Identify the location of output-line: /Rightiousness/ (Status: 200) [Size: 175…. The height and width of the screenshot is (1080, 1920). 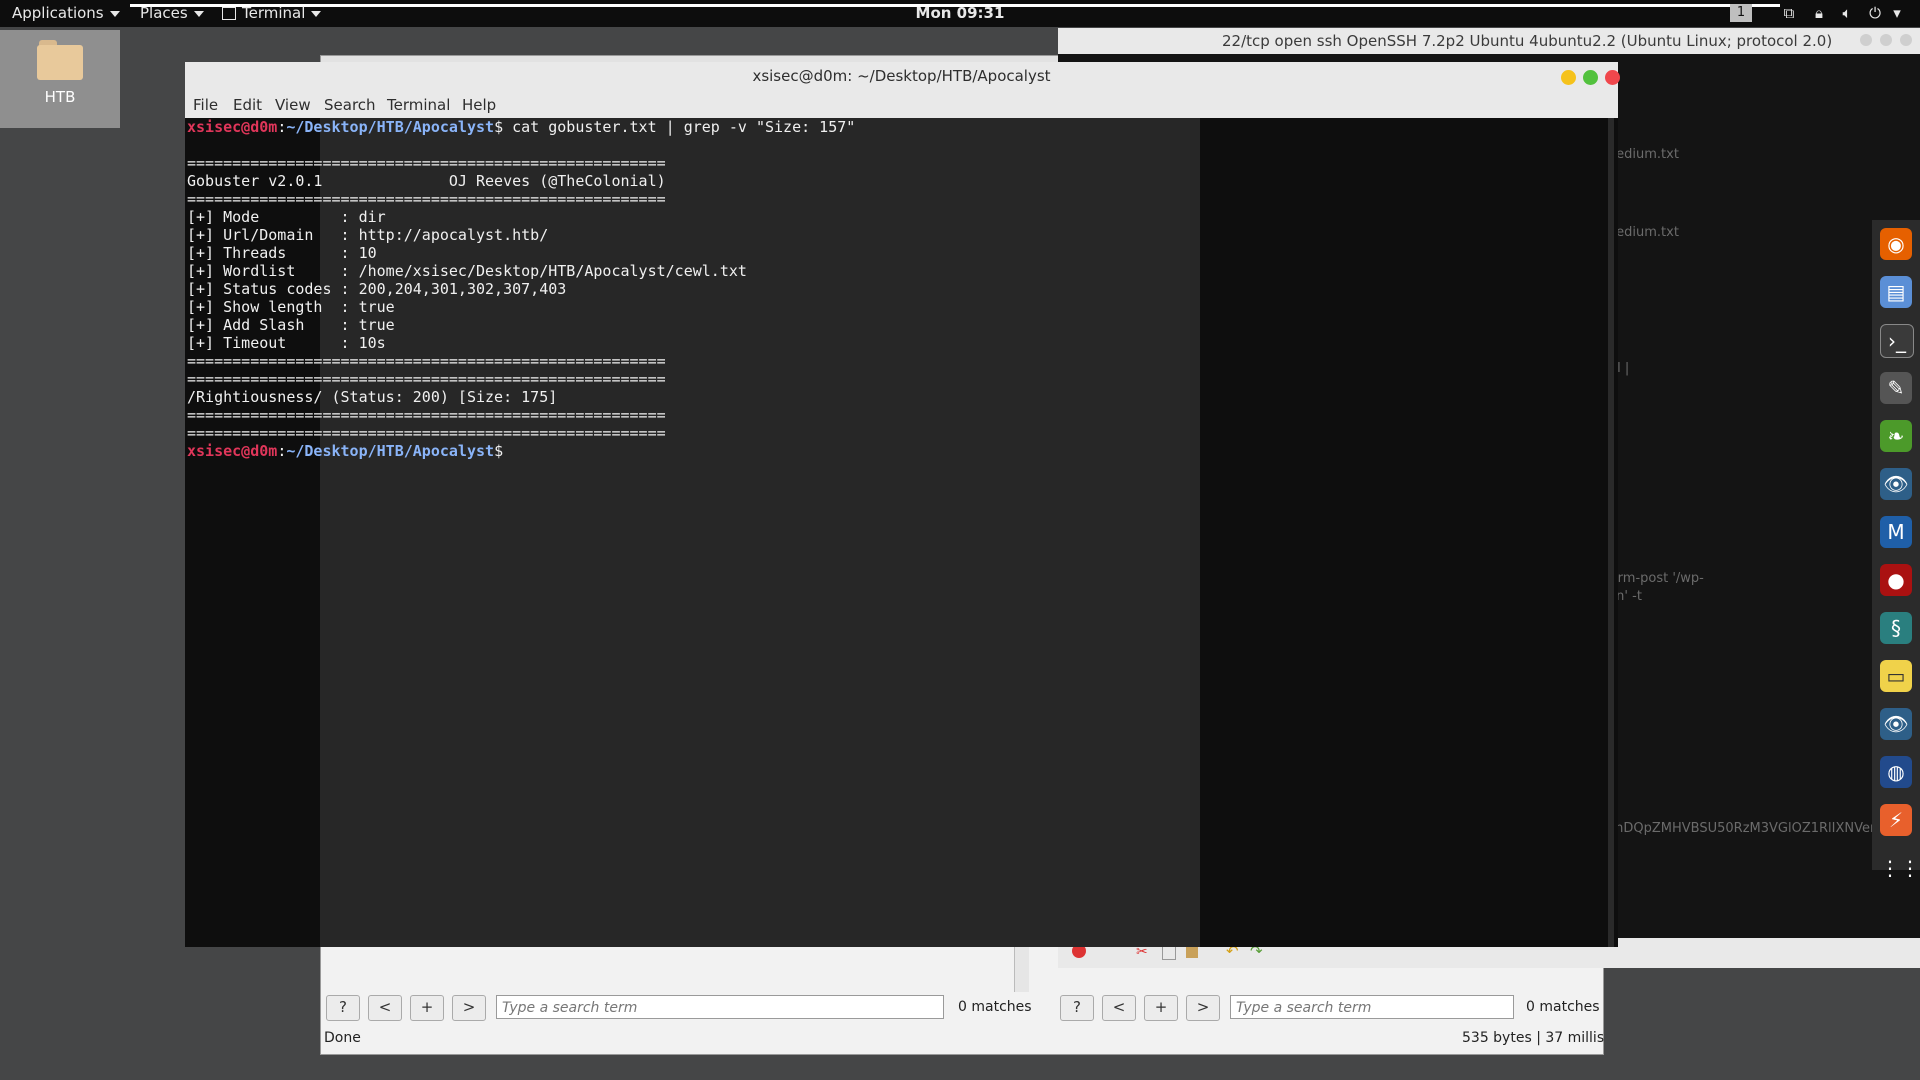
(372, 397).